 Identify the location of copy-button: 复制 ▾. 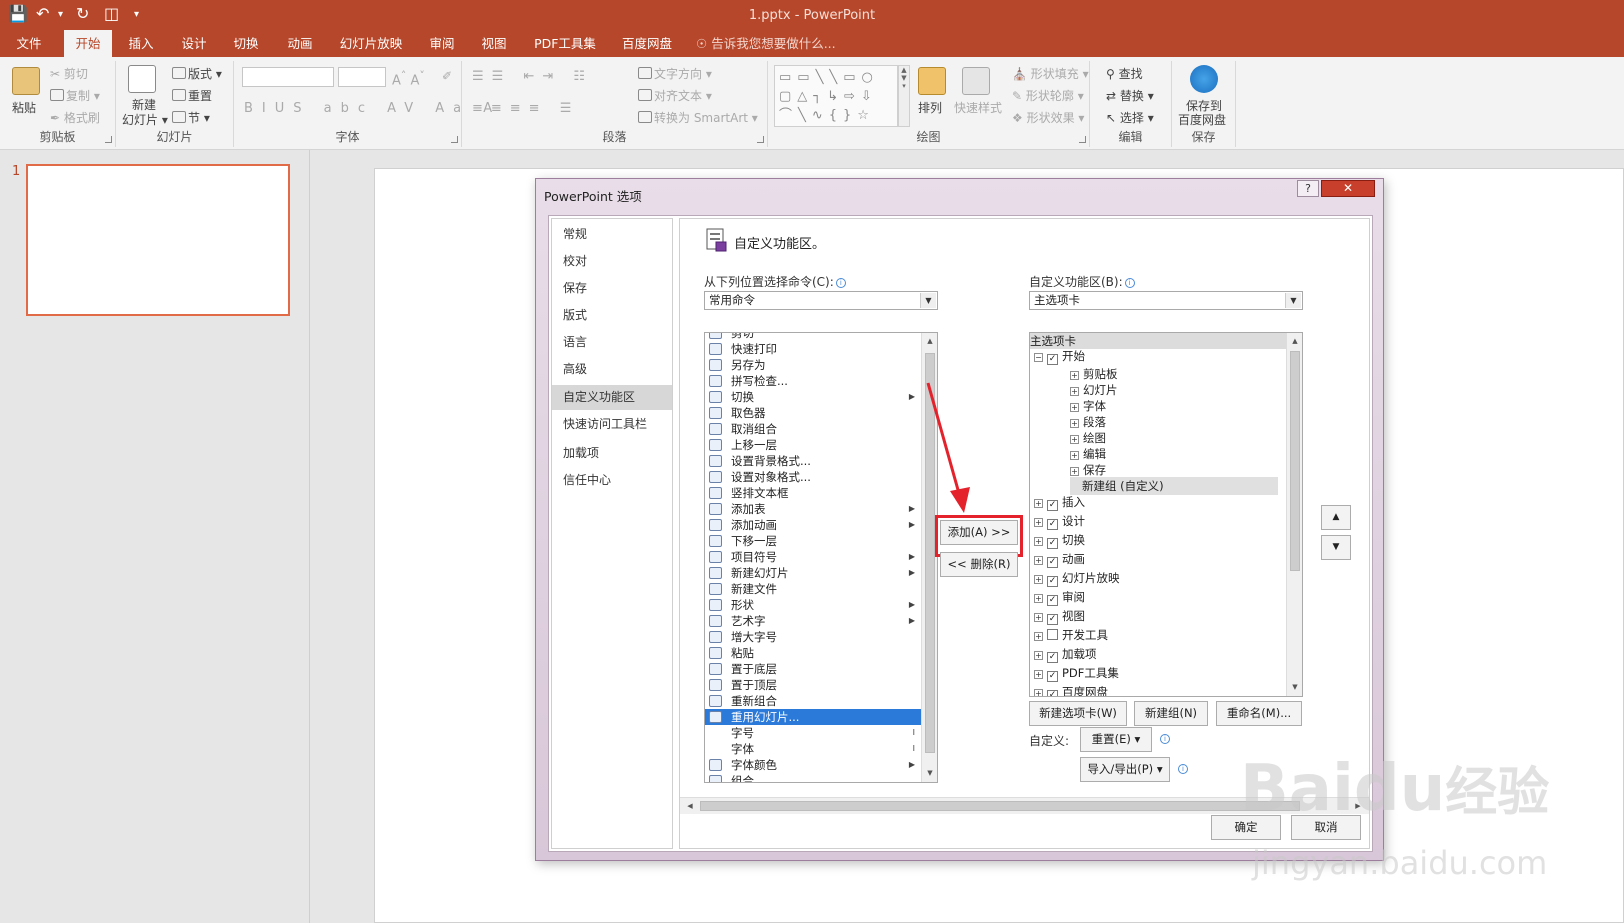
(75, 95).